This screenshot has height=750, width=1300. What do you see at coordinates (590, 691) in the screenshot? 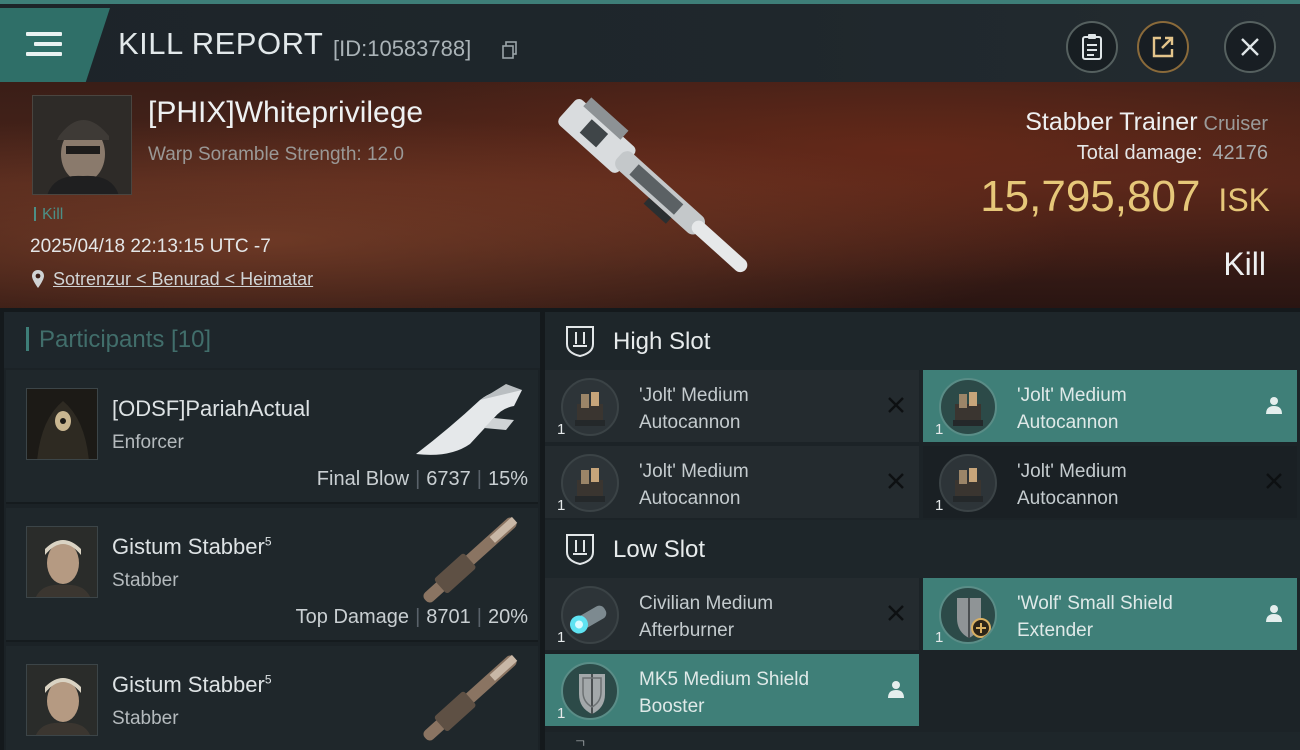
I see `shield-booster-icon` at bounding box center [590, 691].